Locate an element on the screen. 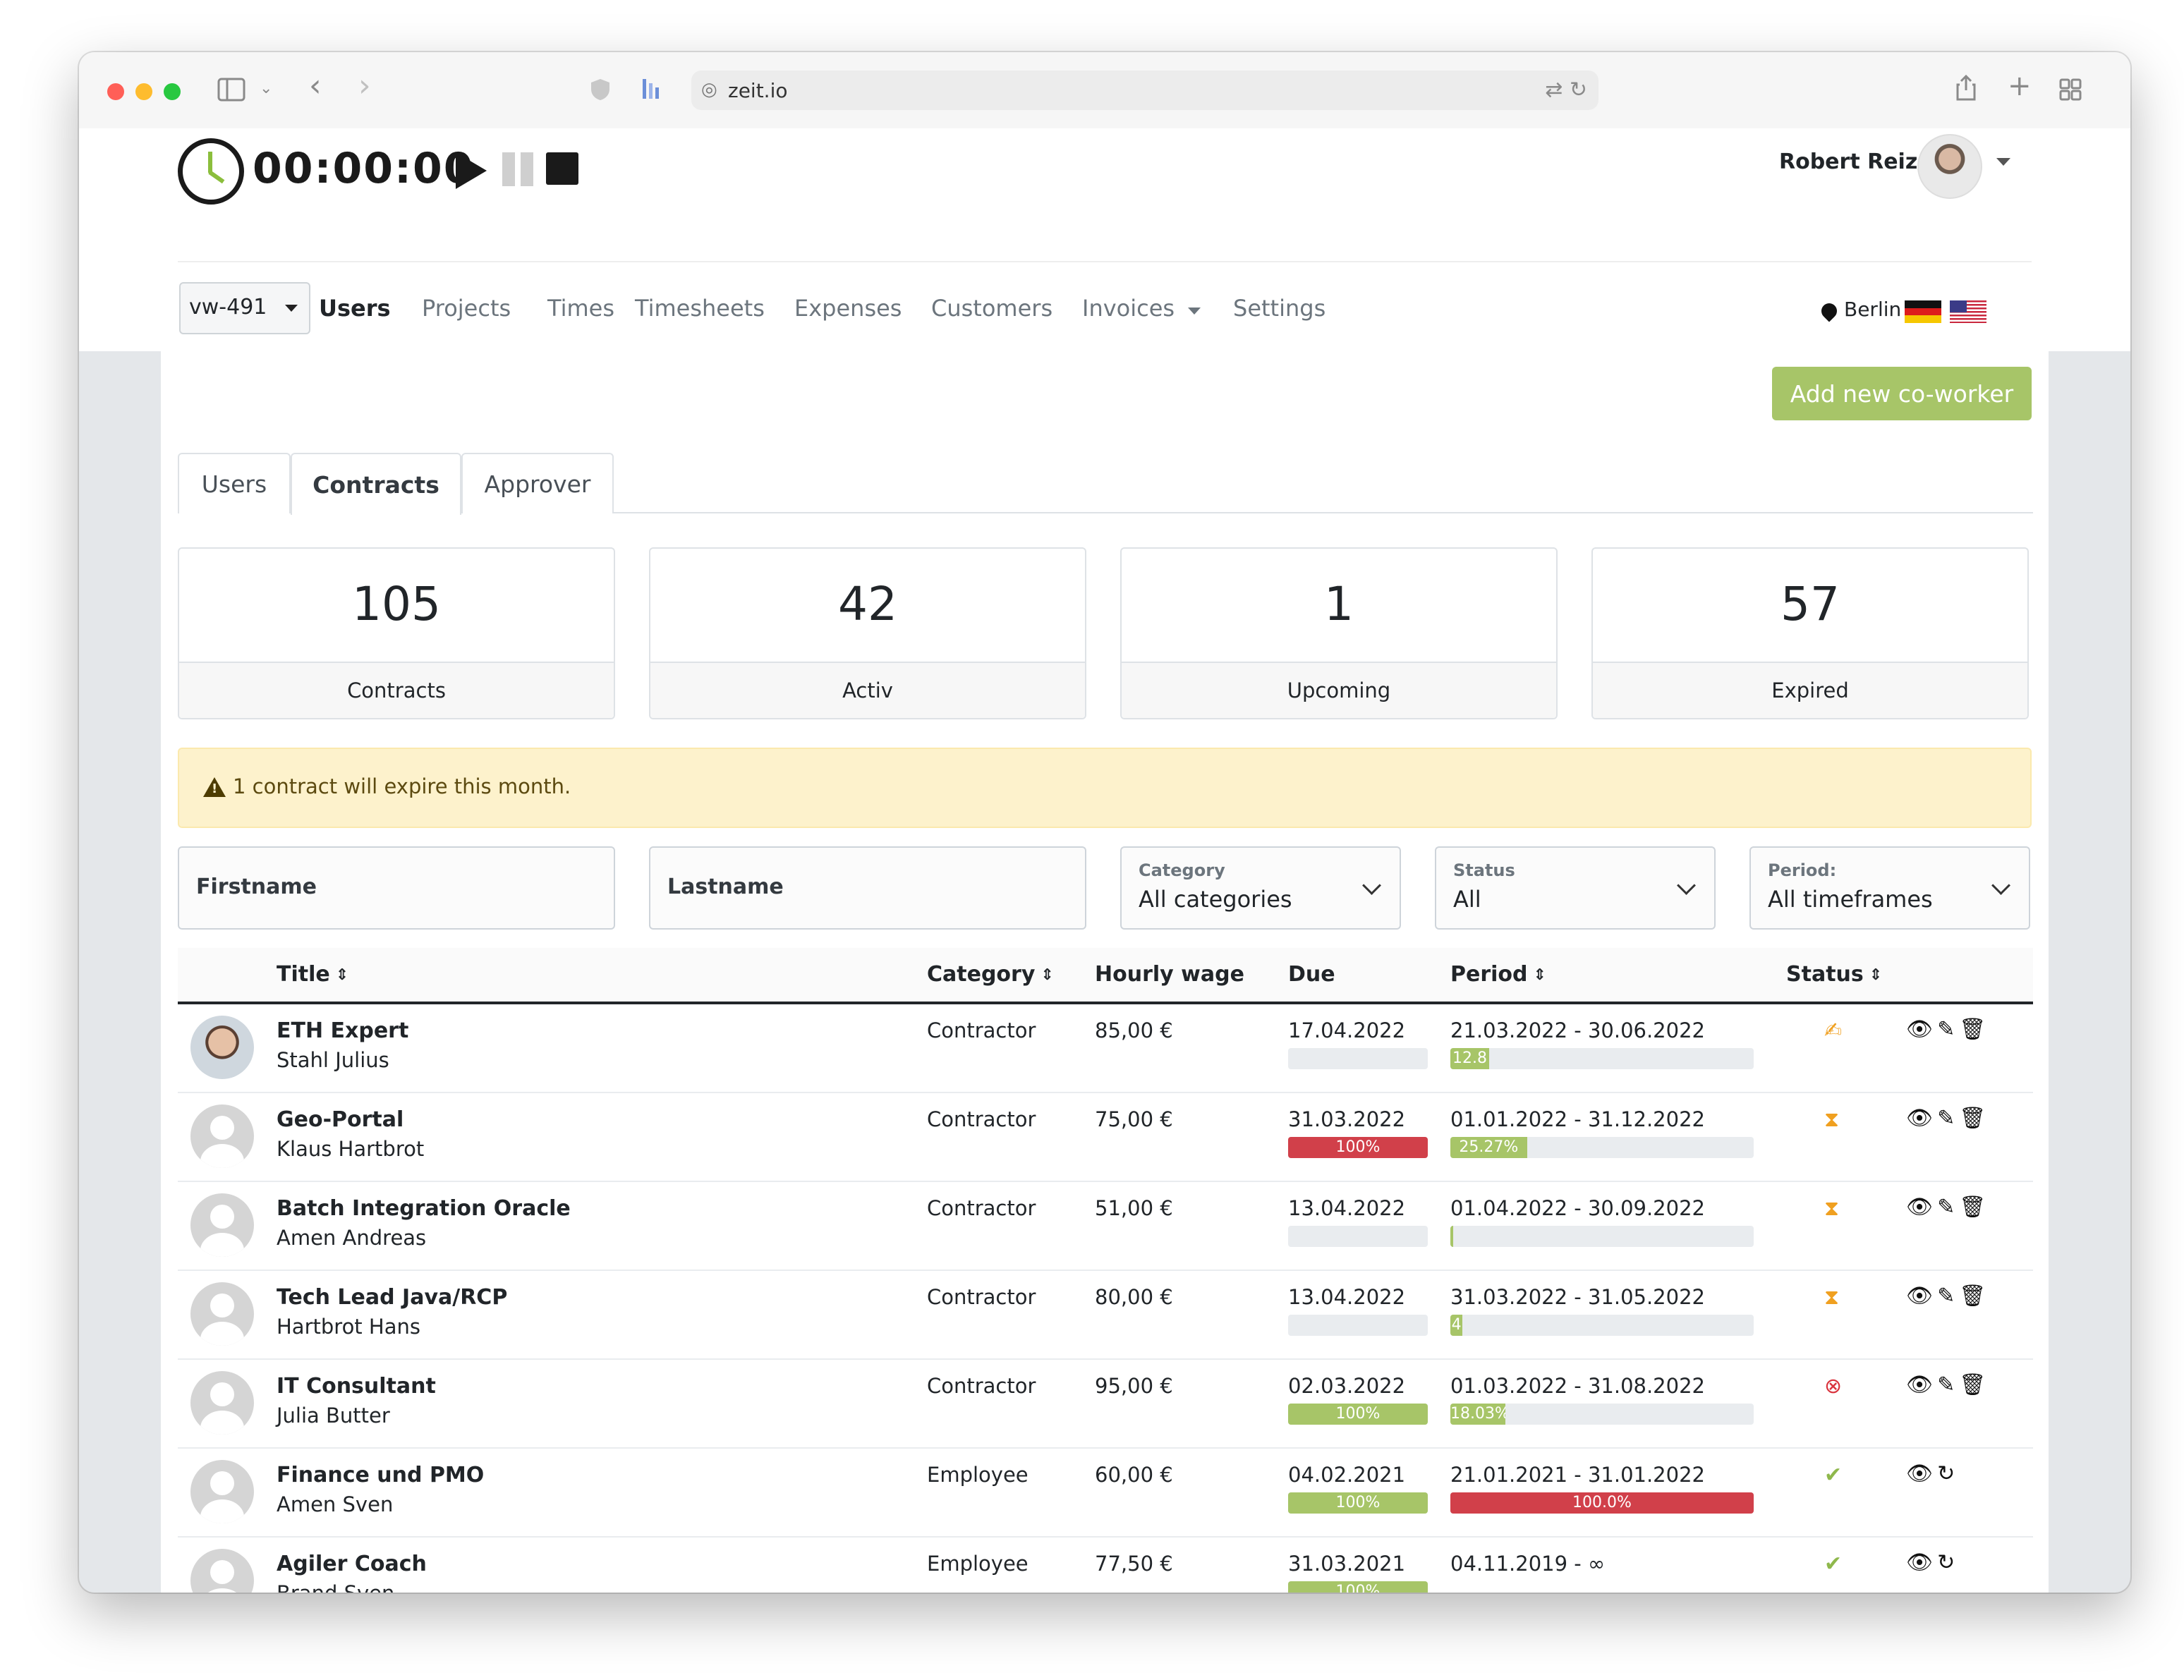  nav-settings: Settings is located at coordinates (1279, 308).